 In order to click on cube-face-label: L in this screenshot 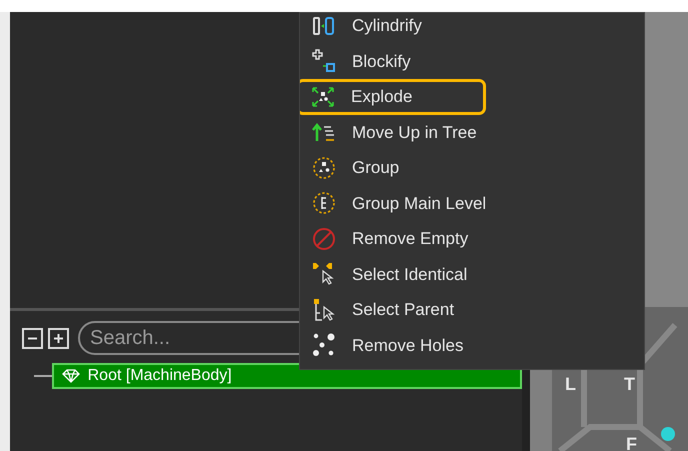, I will do `click(570, 384)`.